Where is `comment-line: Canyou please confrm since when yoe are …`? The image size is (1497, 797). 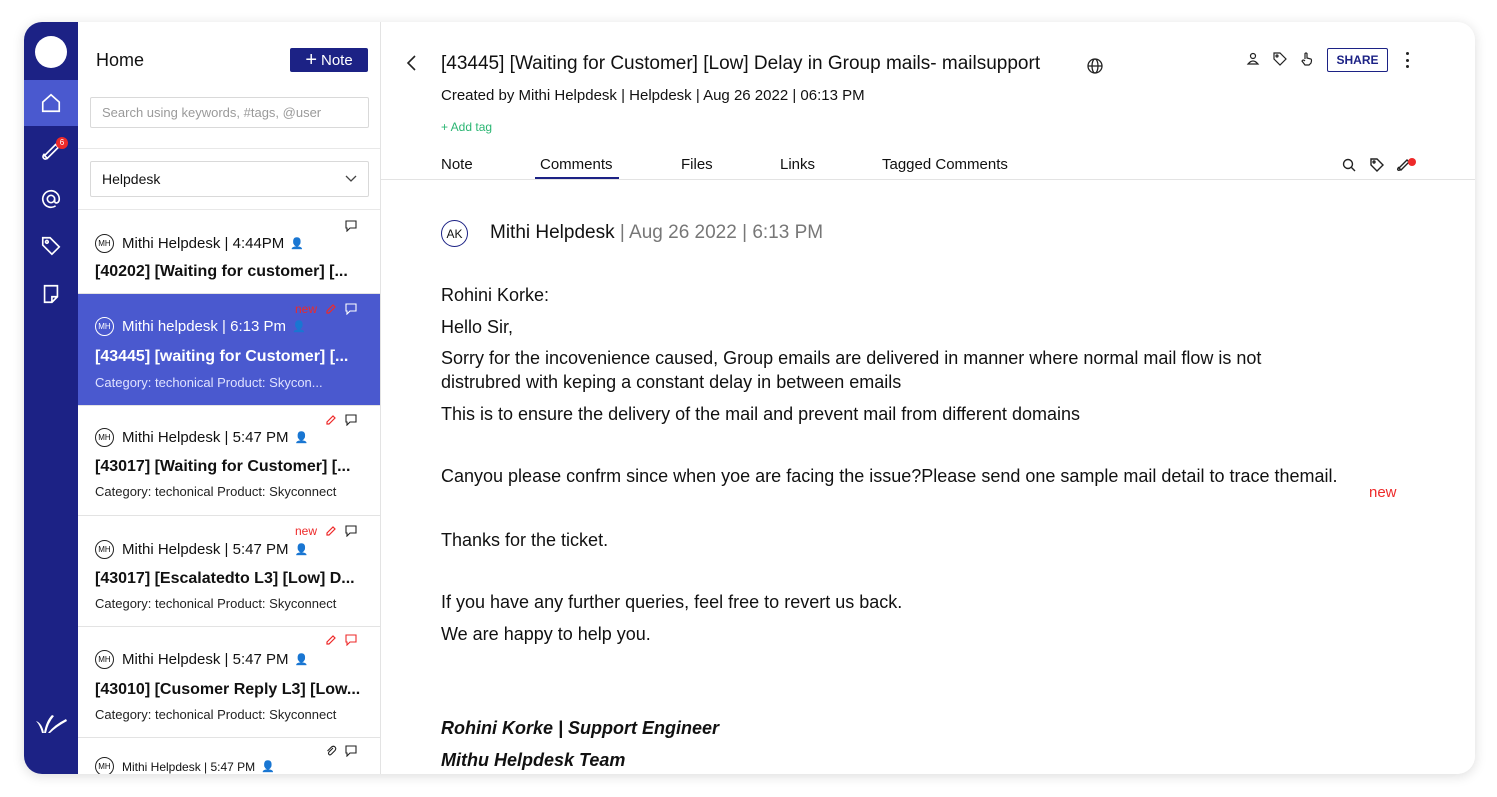
comment-line: Canyou please confrm since when yoe are … is located at coordinates (889, 476).